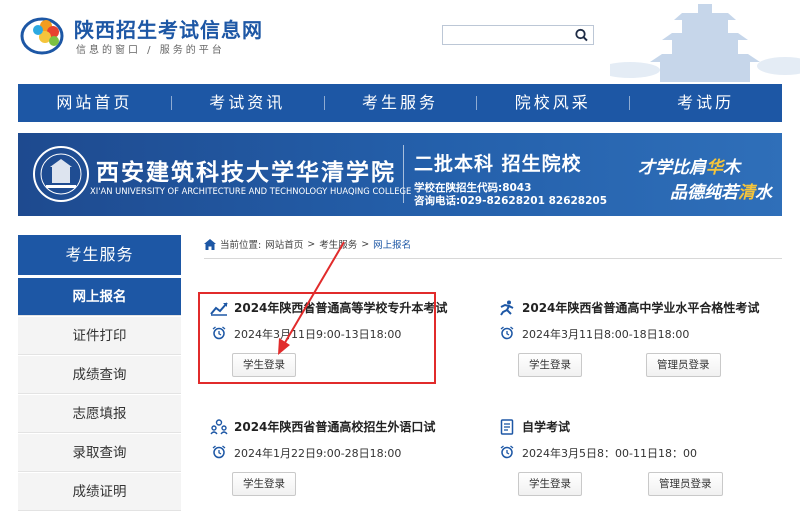  I want to click on sidebar: 考生服务 网上报名 证件打印 成绩查询 志愿填报 录取查询 成绩证明, so click(99, 374).